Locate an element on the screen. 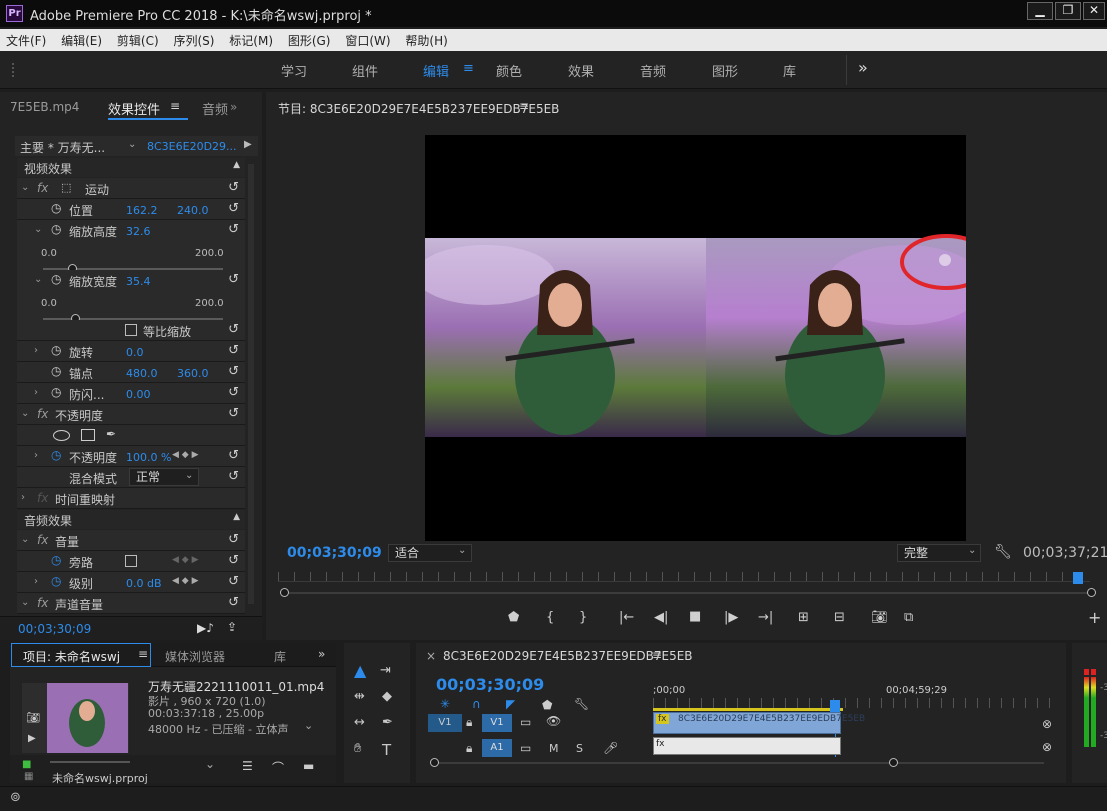  go-to-in-icon: |← is located at coordinates (626, 617).